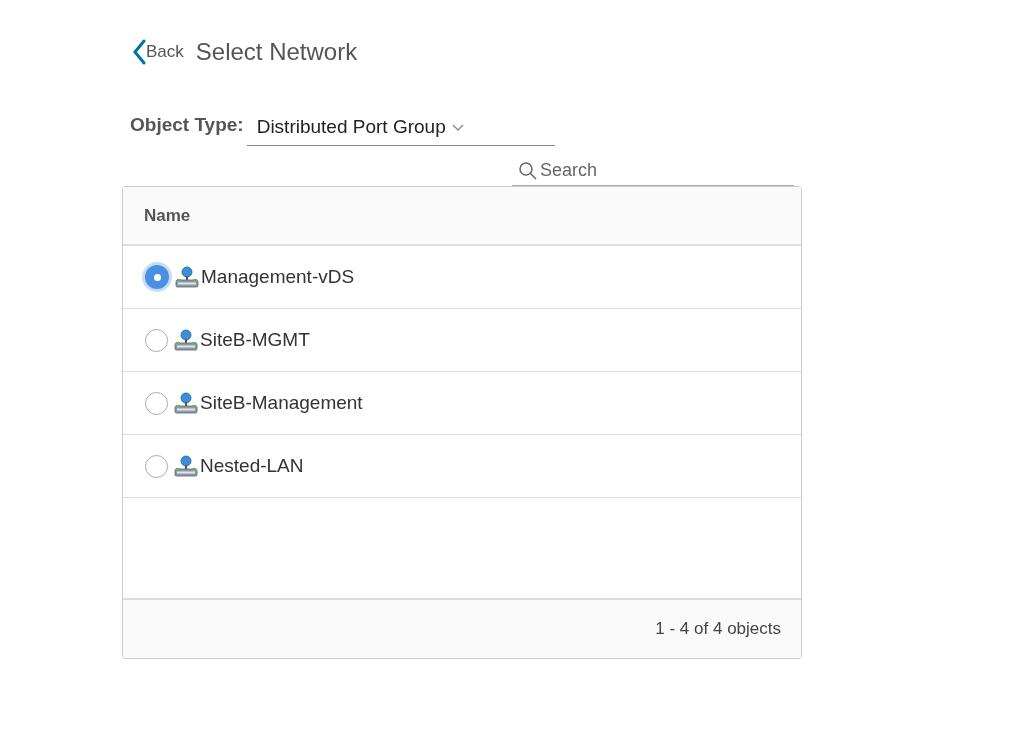 Image resolution: width=1024 pixels, height=747 pixels. I want to click on network-name: SiteB-Management, so click(281, 402).